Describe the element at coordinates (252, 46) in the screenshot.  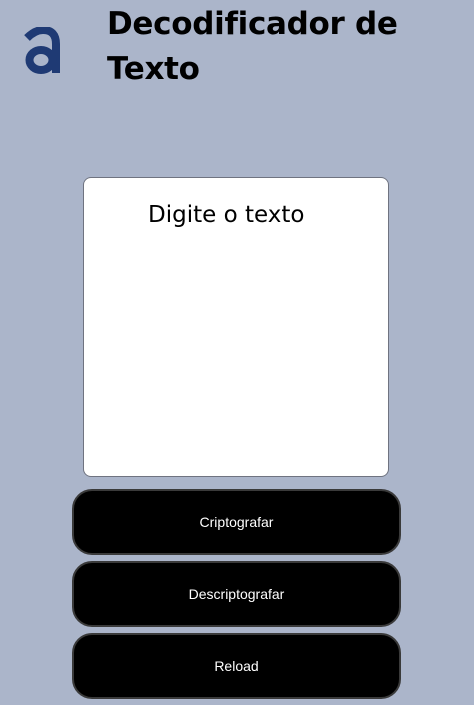
I see `page-title: Decodificador de Texto` at that location.